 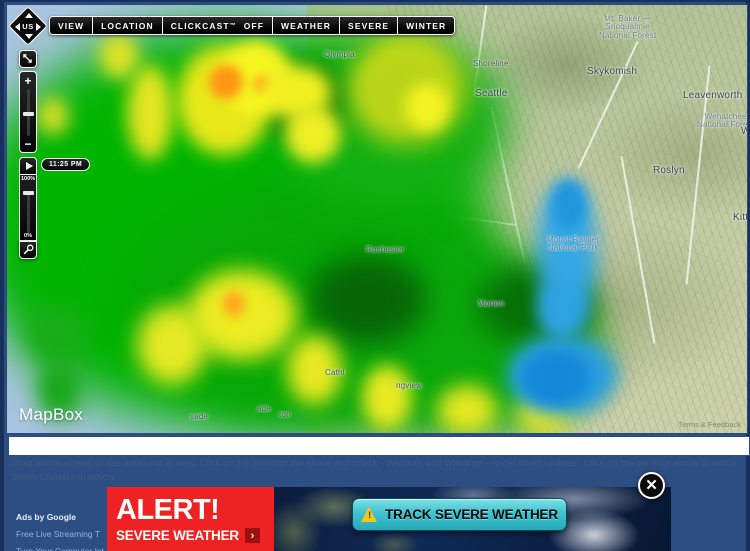 I want to click on zoom-slider-handle, so click(x=28, y=114).